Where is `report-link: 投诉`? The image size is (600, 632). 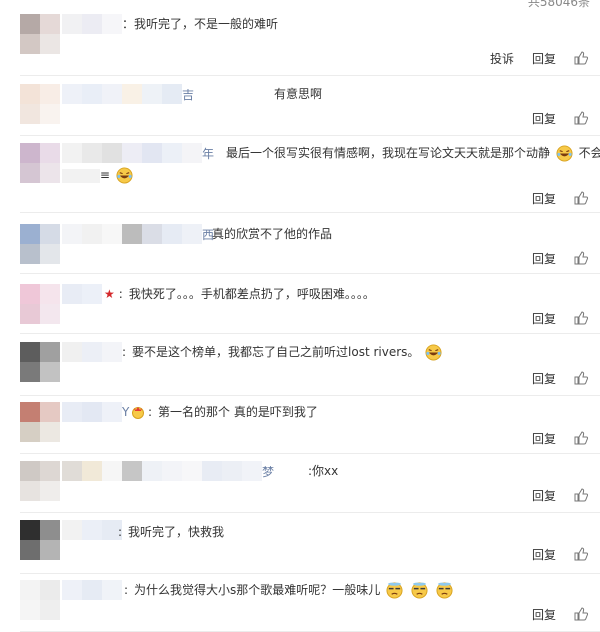
report-link: 投诉 is located at coordinates (502, 58).